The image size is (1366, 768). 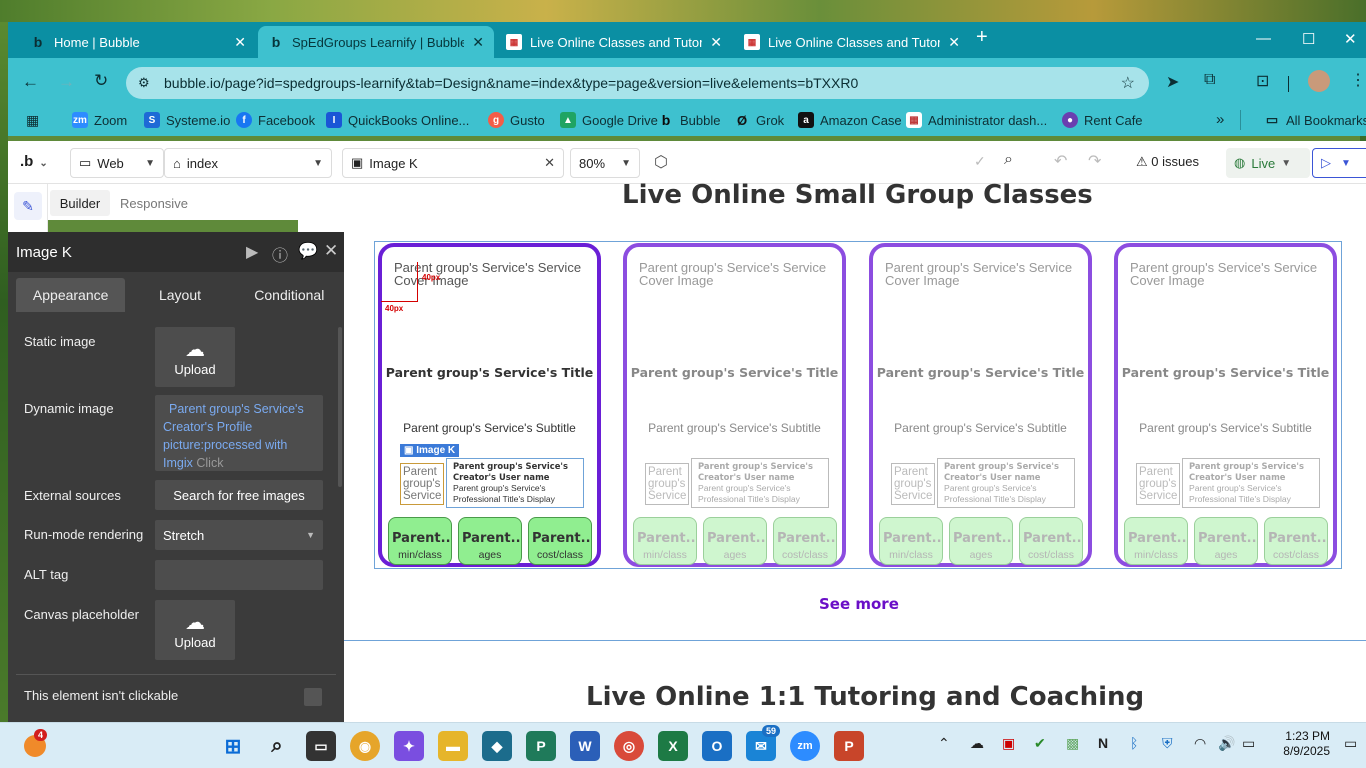 What do you see at coordinates (376, 42) in the screenshot?
I see `browser-tab-spedgroups: b SpEdGroups Learnify | Bubble E ✕` at bounding box center [376, 42].